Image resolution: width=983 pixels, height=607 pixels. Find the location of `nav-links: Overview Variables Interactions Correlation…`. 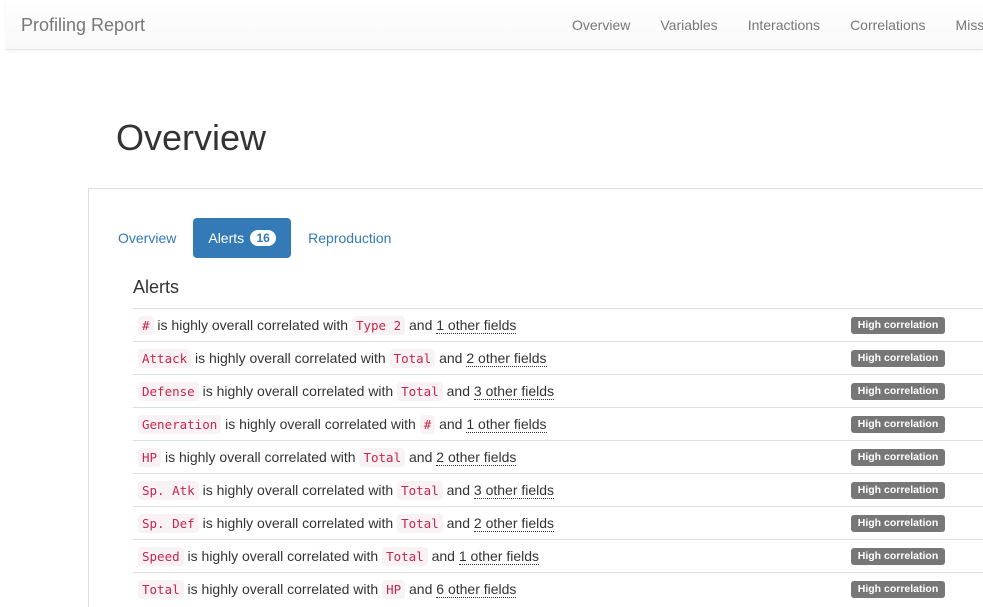

nav-links: Overview Variables Interactions Correlation… is located at coordinates (770, 24).